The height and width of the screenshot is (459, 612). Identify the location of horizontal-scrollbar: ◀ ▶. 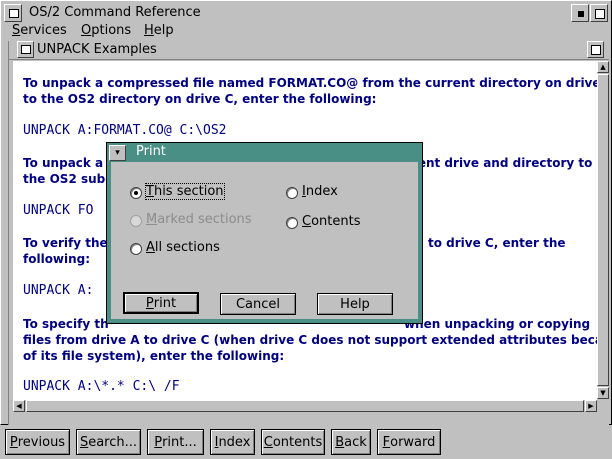
(305, 406).